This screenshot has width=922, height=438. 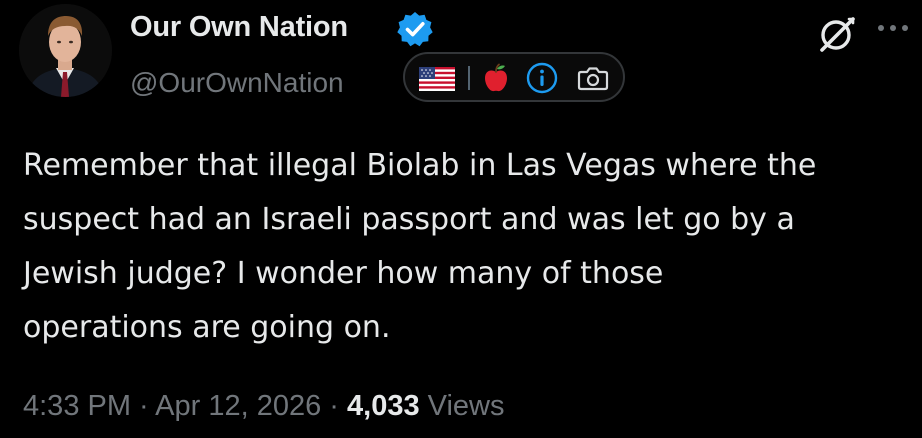 What do you see at coordinates (437, 79) in the screenshot?
I see `us-flag-icon` at bounding box center [437, 79].